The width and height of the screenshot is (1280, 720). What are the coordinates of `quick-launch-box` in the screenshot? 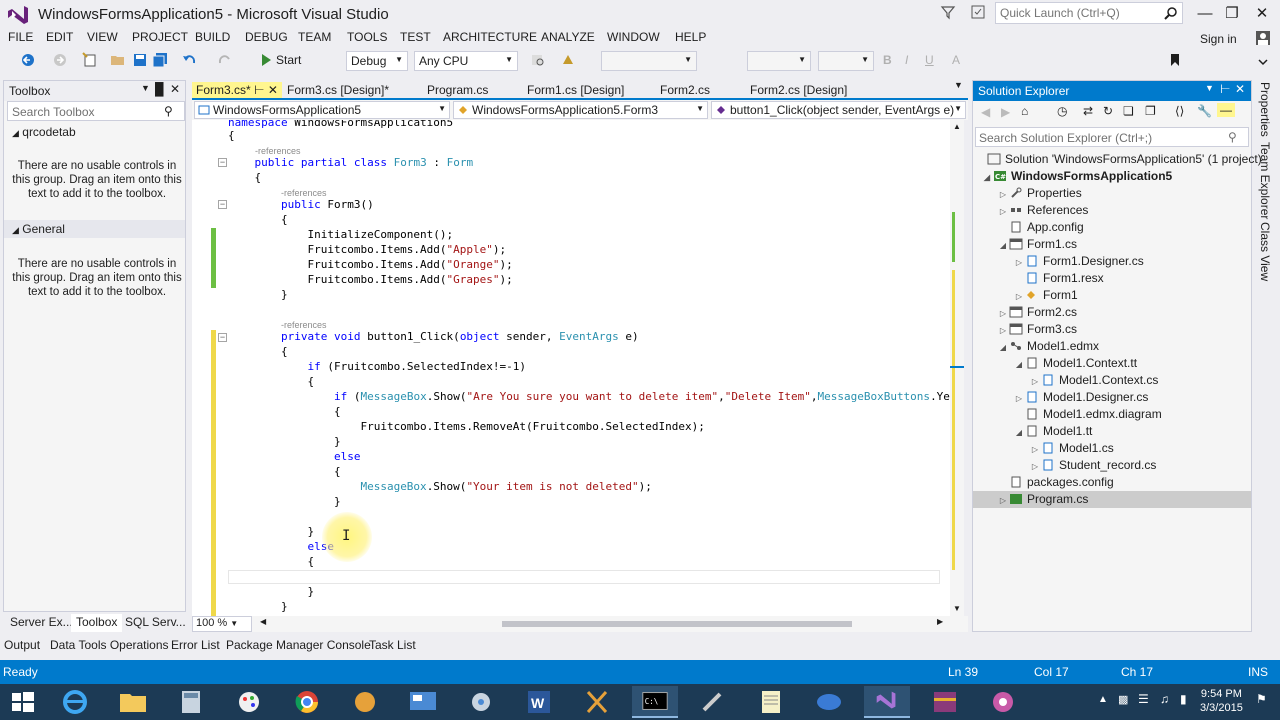 It's located at (1089, 13).